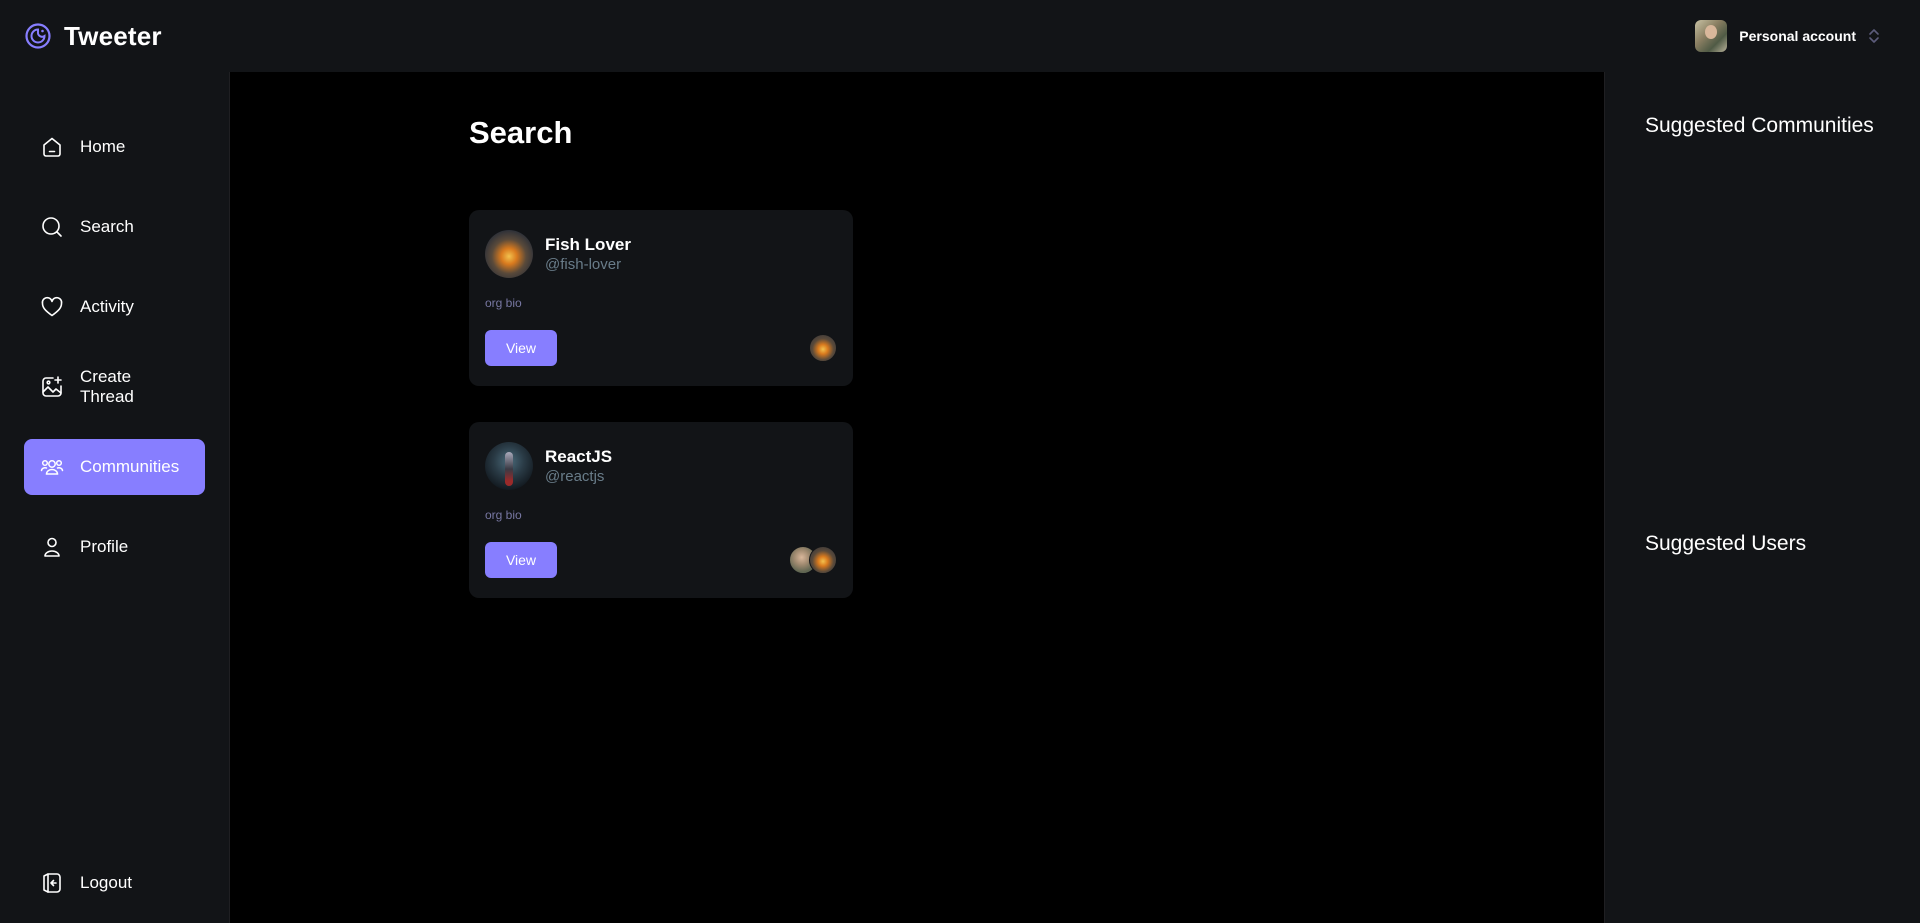 The height and width of the screenshot is (923, 1920). What do you see at coordinates (52, 547) in the screenshot?
I see `user-icon` at bounding box center [52, 547].